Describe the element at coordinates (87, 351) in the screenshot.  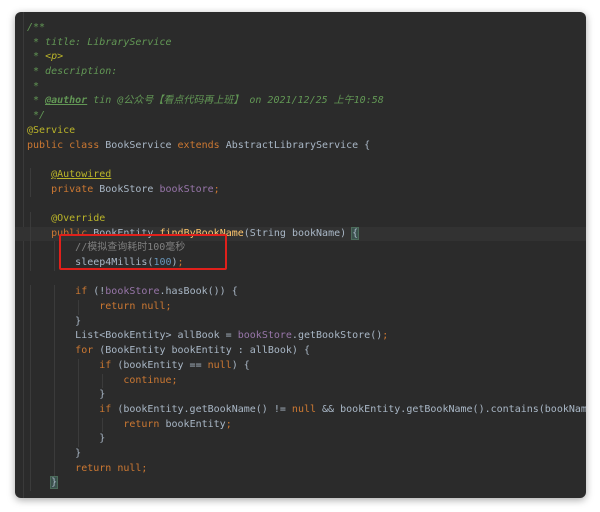
I see `code-token: for` at that location.